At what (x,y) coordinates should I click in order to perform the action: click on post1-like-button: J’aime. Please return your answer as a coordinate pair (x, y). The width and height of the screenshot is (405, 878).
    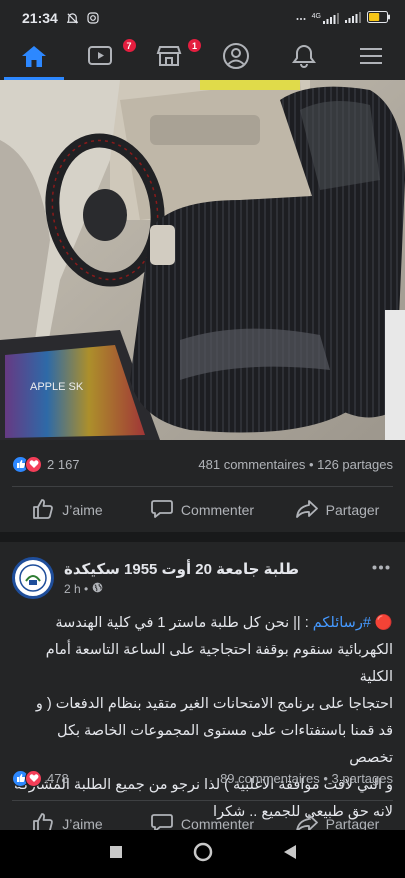
    Looking at the image, I should click on (67, 510).